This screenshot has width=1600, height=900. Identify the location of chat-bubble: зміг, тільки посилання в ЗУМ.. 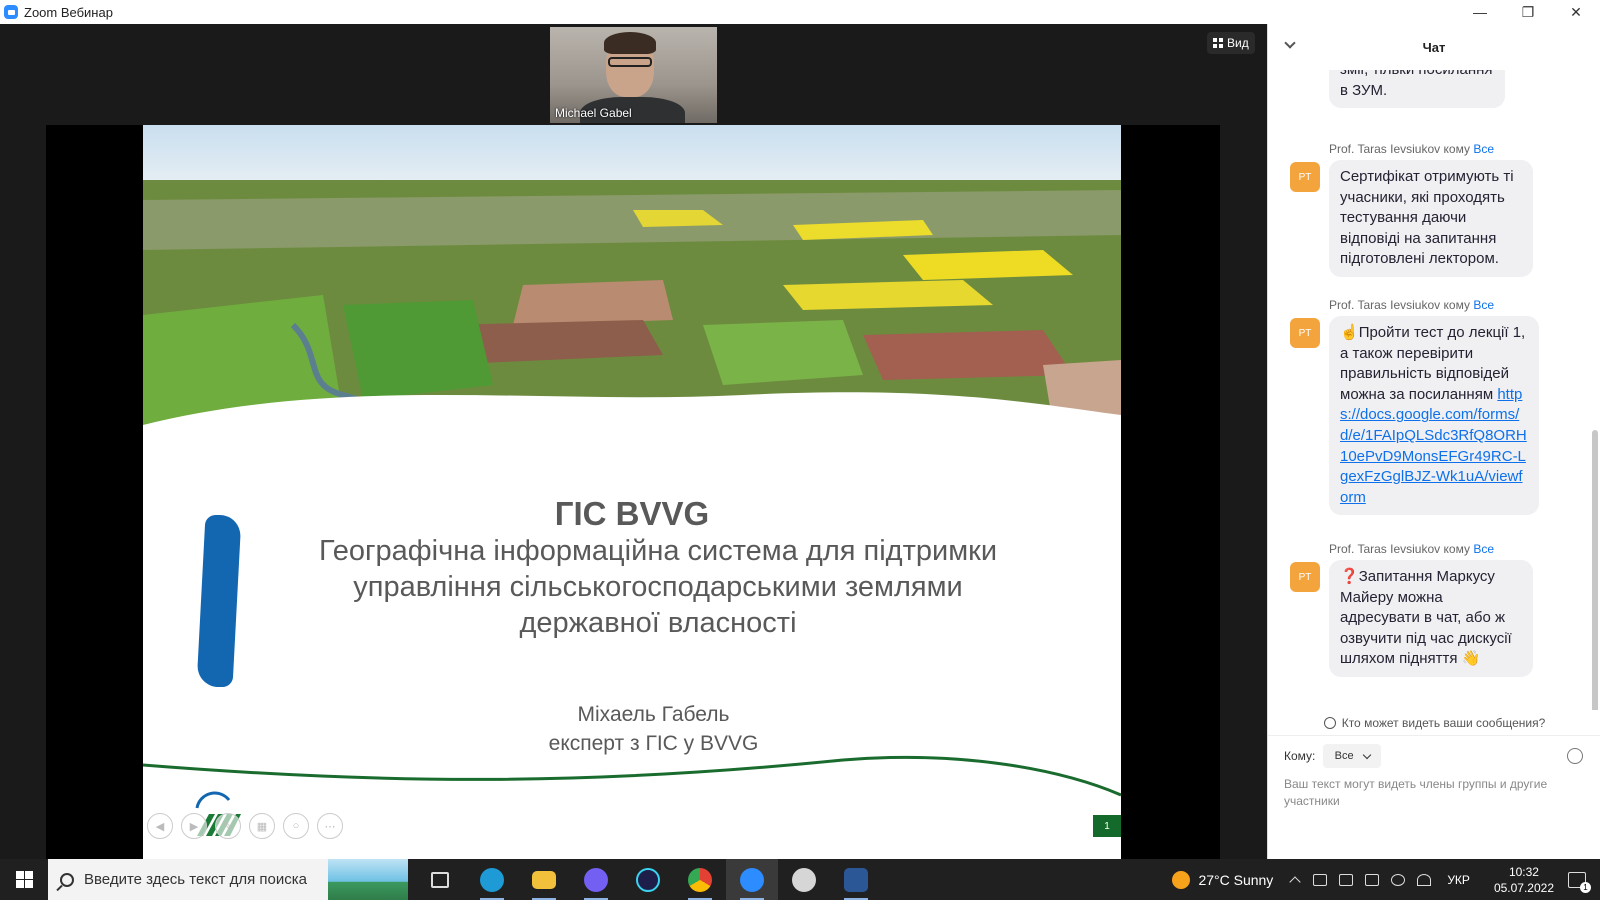
(1417, 89).